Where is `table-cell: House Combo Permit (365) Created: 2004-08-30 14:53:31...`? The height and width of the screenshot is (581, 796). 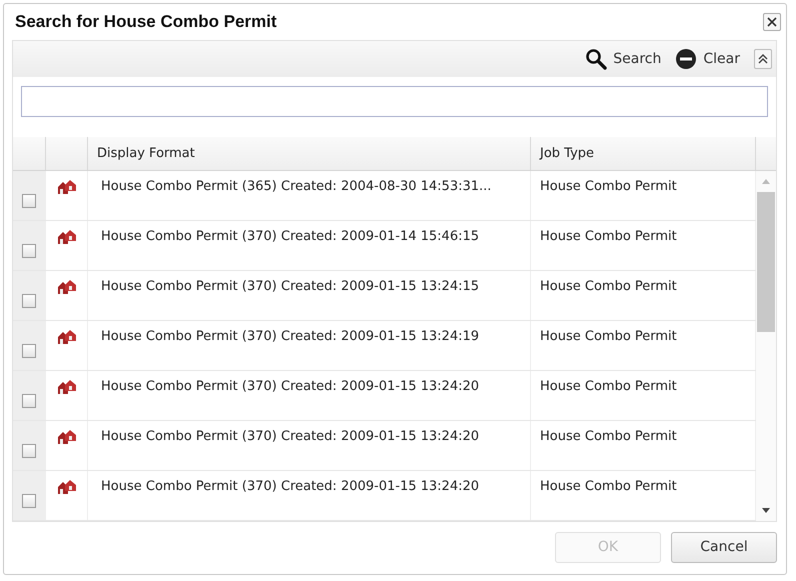
table-cell: House Combo Permit (365) Created: 2004-08-30 14:53:31... is located at coordinates (296, 186).